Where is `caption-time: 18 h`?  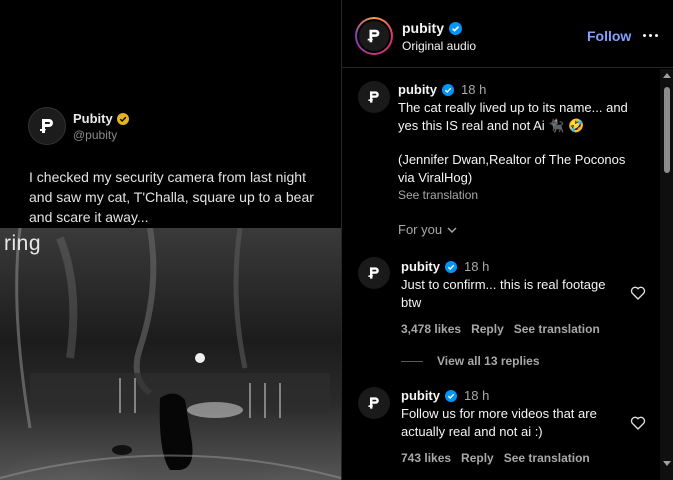 caption-time: 18 h is located at coordinates (473, 89).